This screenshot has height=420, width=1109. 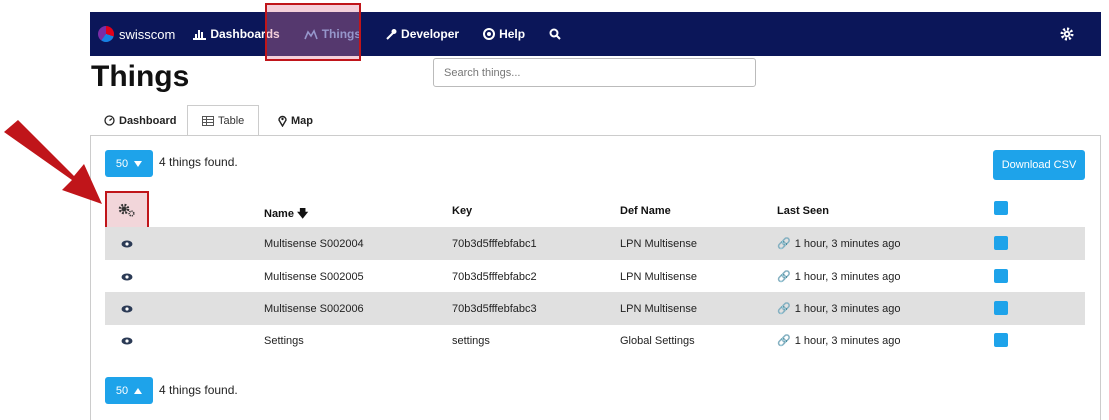 I want to click on annotation-arrow-icon, so click(x=53, y=162).